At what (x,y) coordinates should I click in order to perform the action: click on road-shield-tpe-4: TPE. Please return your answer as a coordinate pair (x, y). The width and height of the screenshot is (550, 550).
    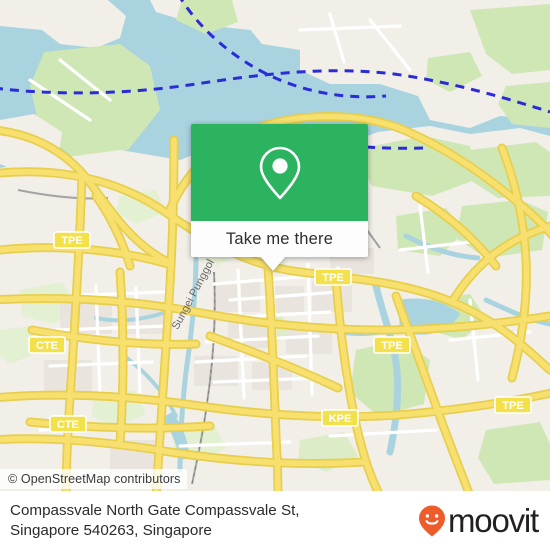
    Looking at the image, I should click on (513, 405).